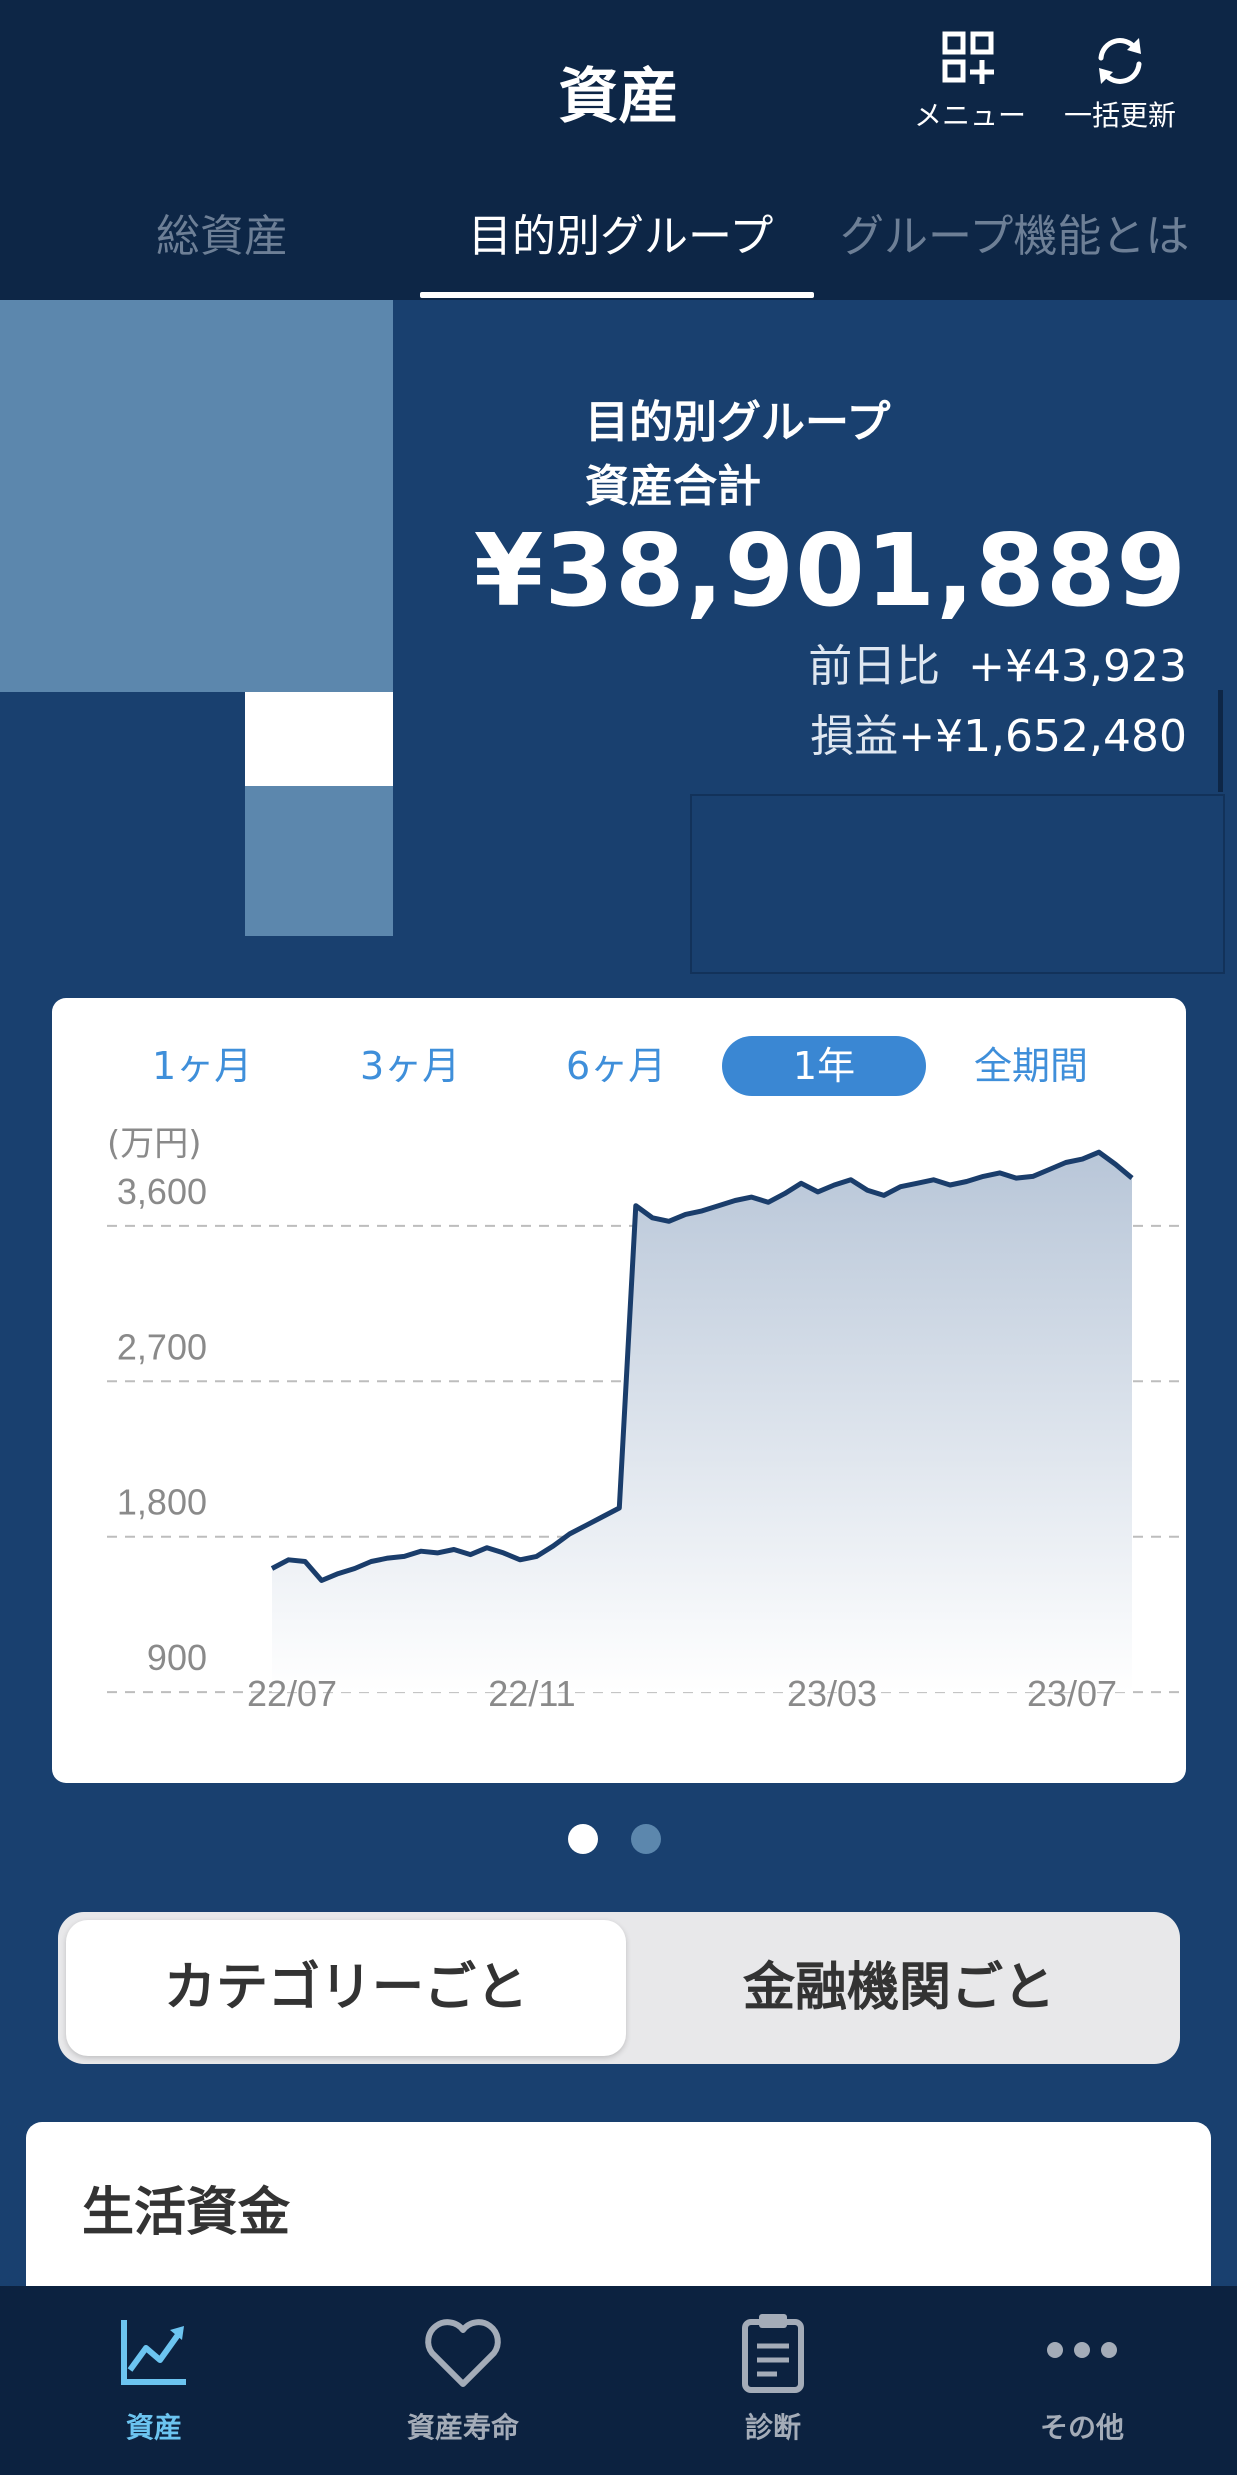  Describe the element at coordinates (1014, 232) in the screenshot. I see `tab-about-groups: グループ機能とは` at that location.